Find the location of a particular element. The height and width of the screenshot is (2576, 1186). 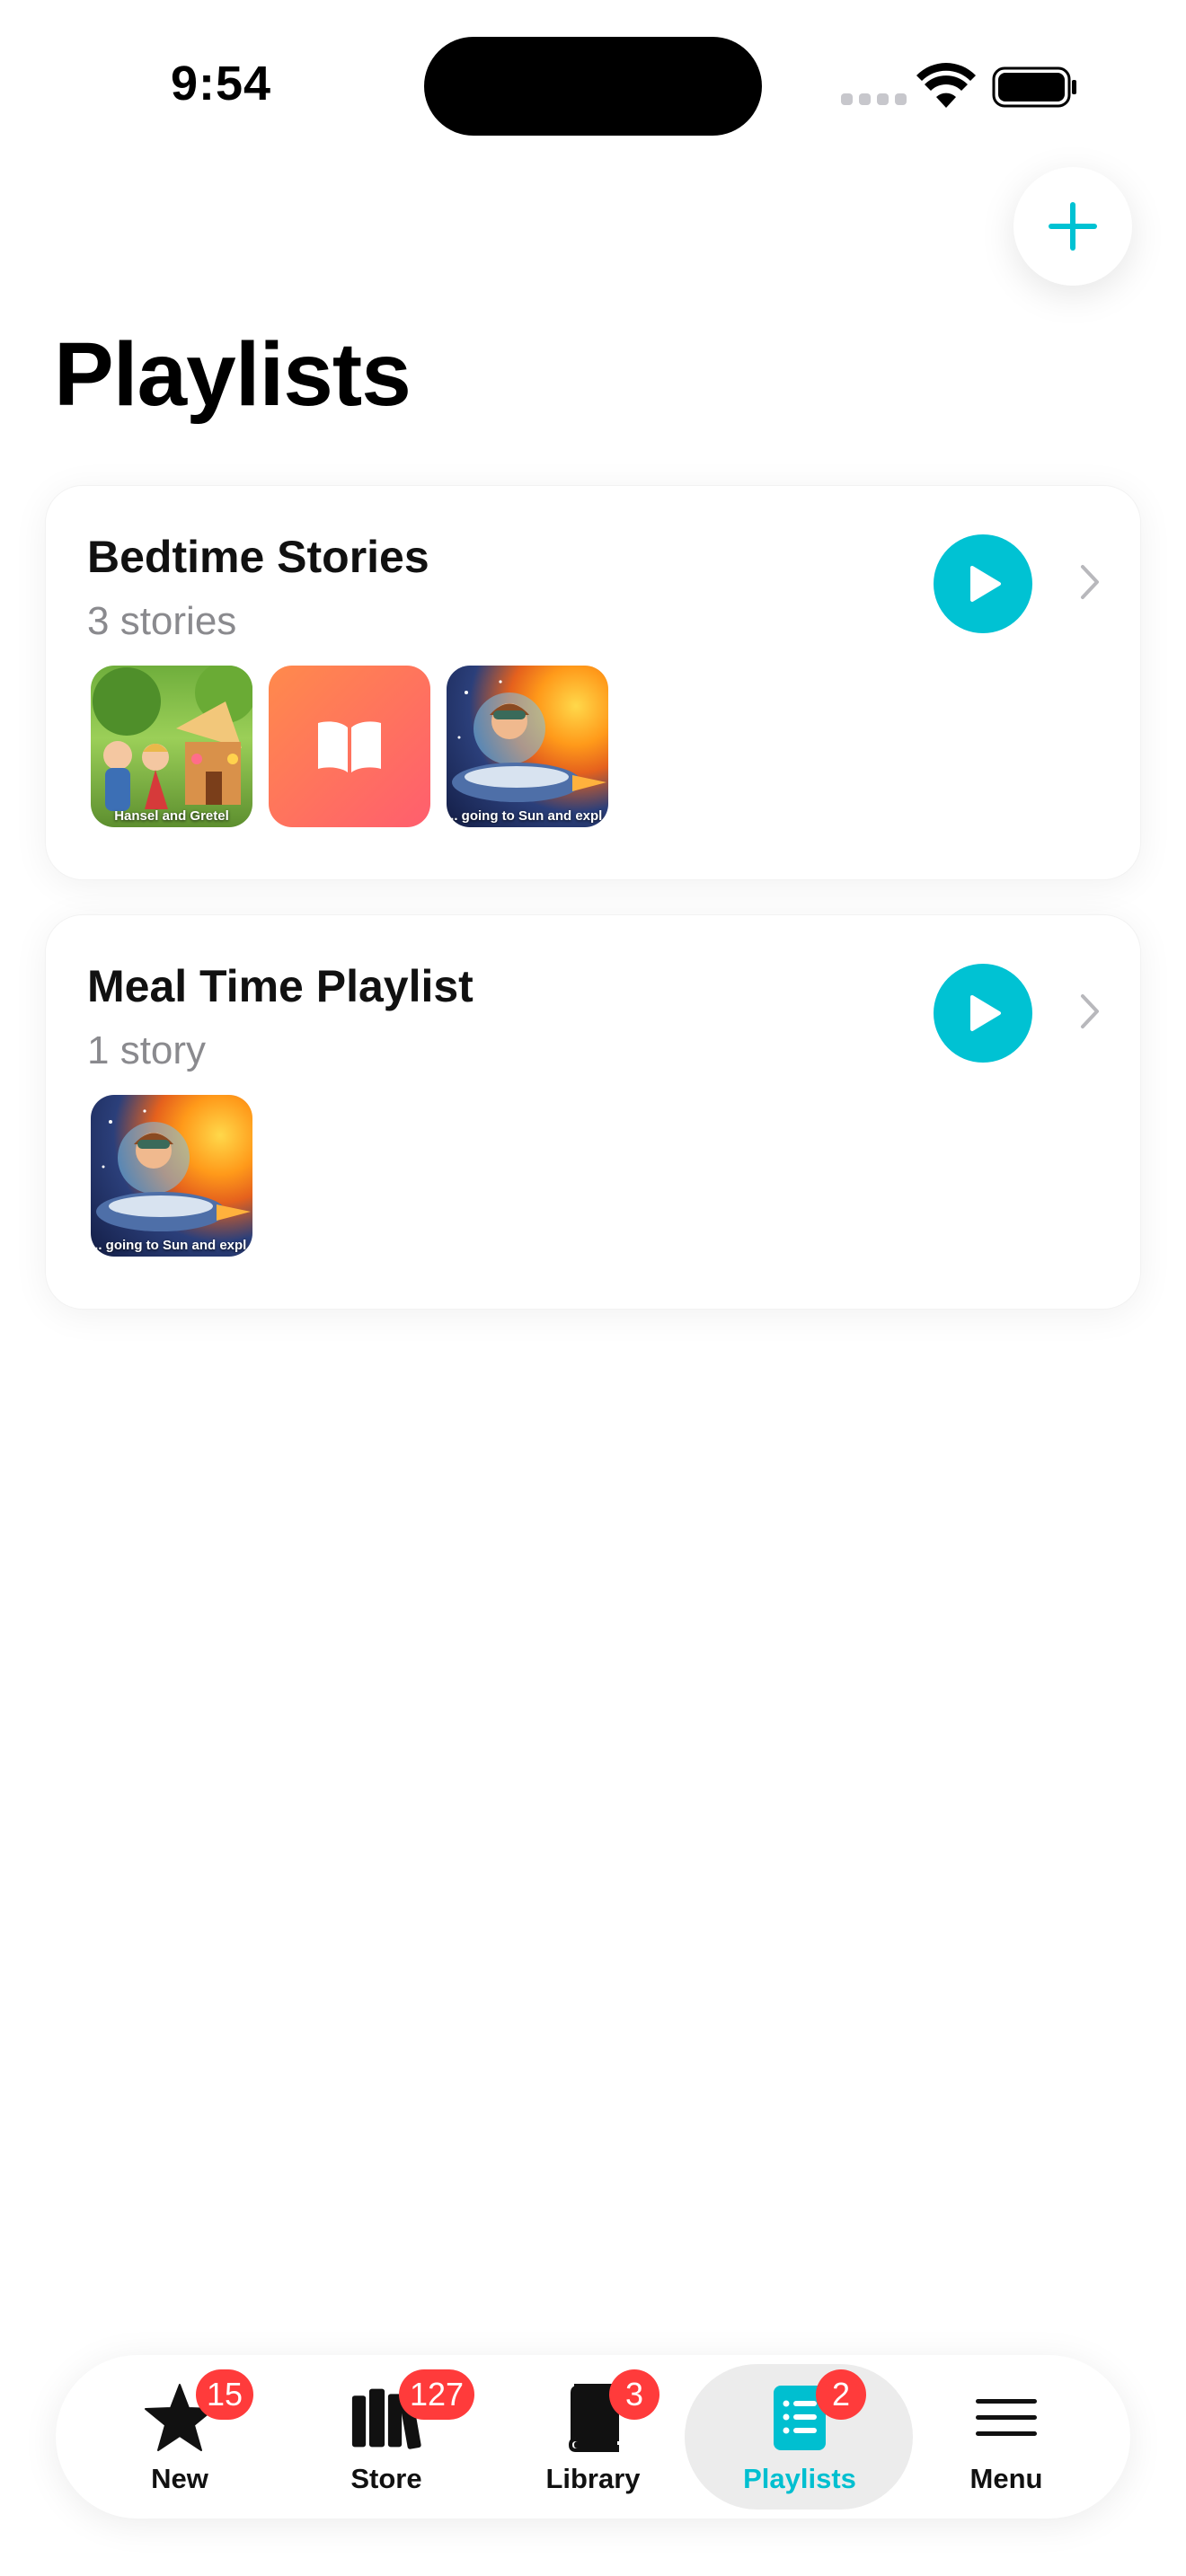

tab-playlists: 2 Playlists is located at coordinates (799, 2437).